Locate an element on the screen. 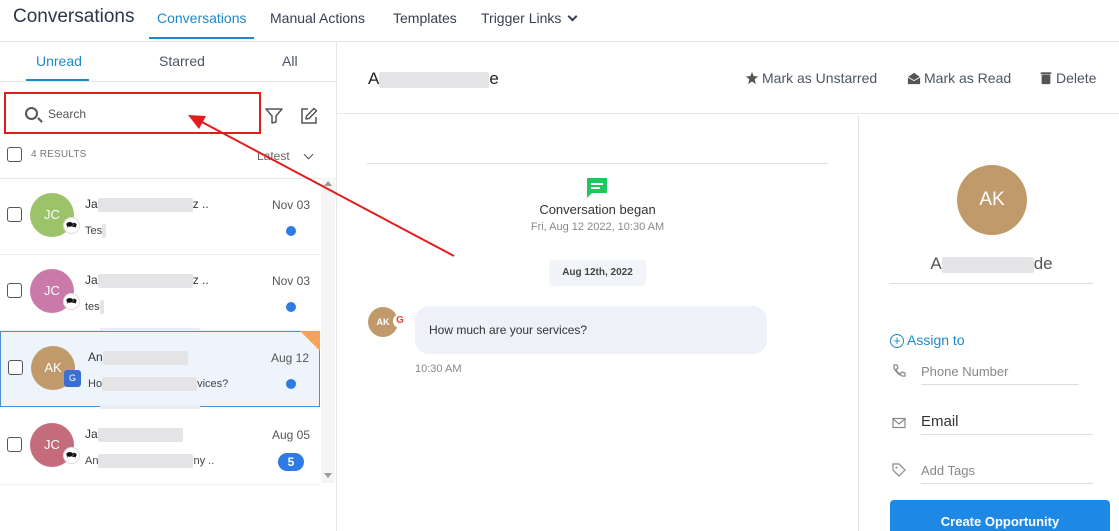 Image resolution: width=1119 pixels, height=531 pixels. preview-start: tes is located at coordinates (92, 306).